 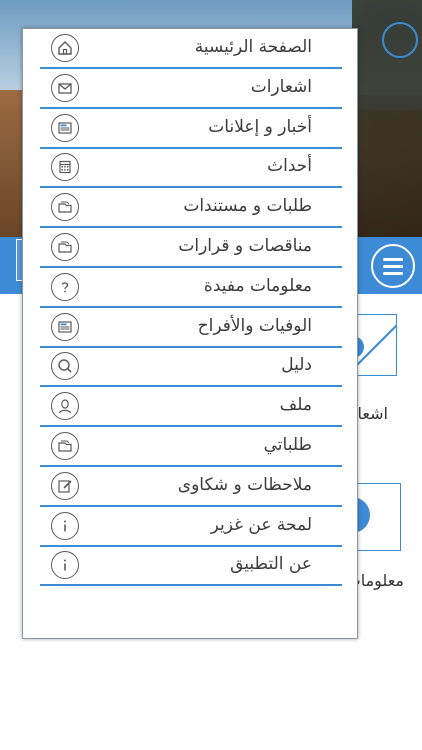 I want to click on menu-item: أخبار و إعلانات, so click(x=191, y=130).